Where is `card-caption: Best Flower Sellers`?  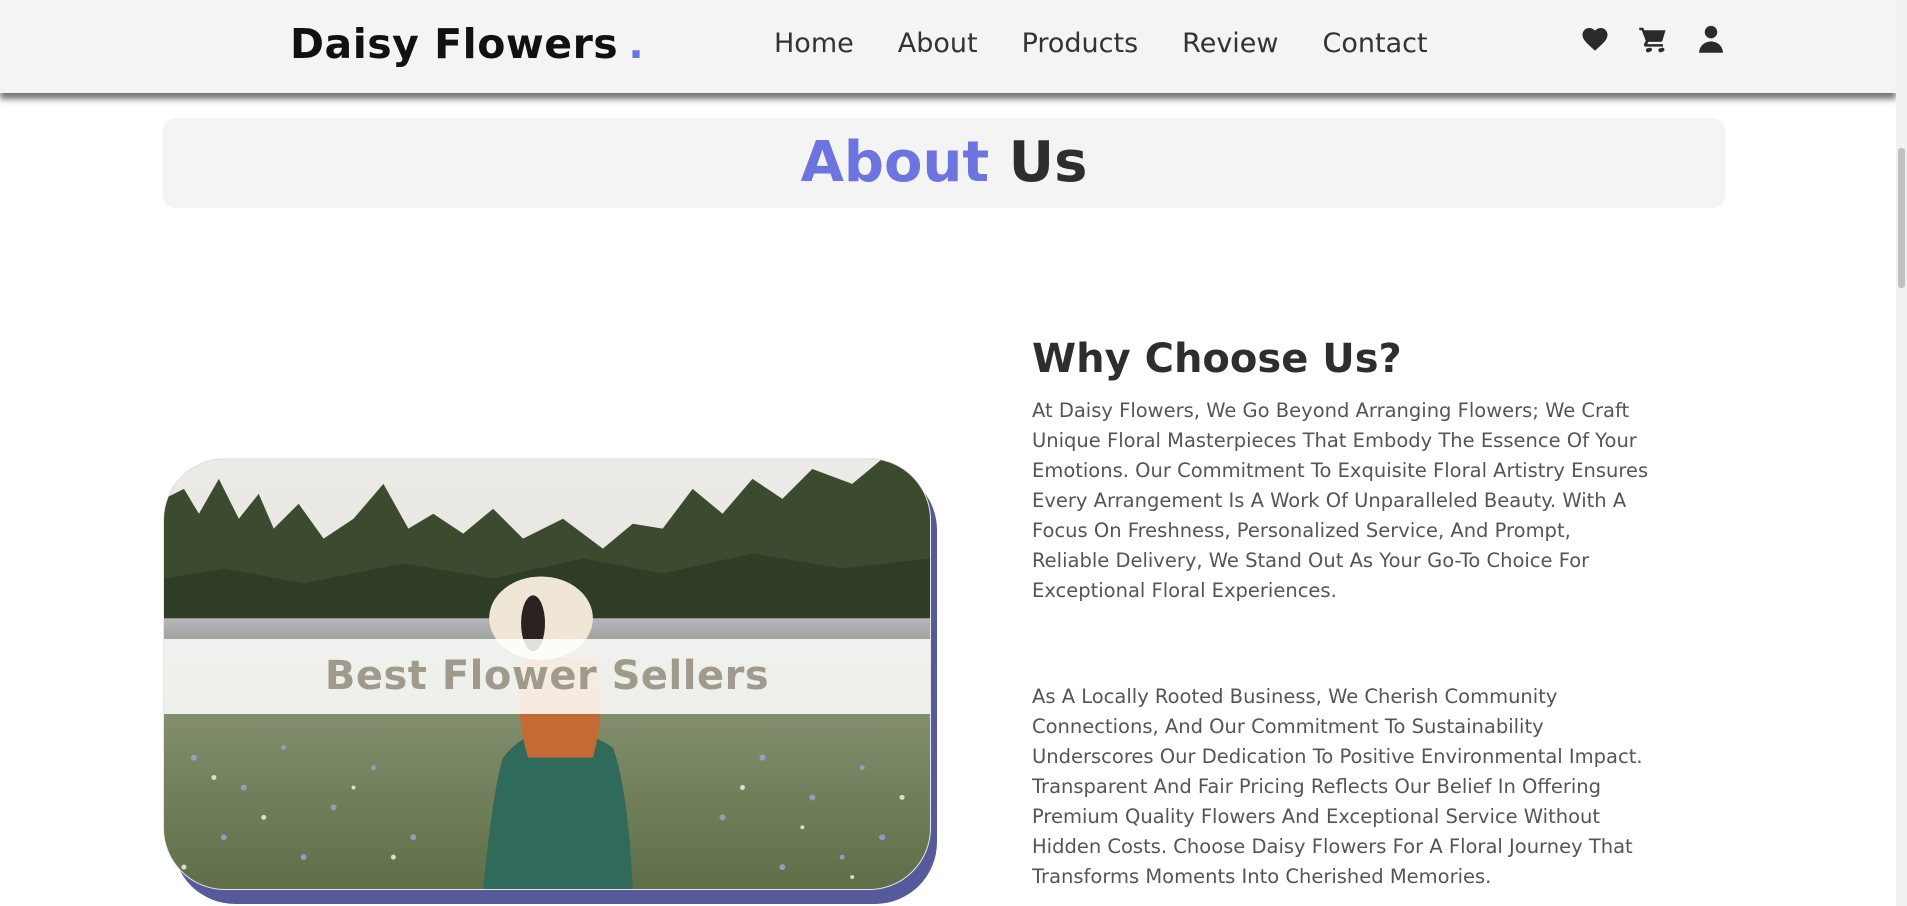 card-caption: Best Flower Sellers is located at coordinates (547, 676).